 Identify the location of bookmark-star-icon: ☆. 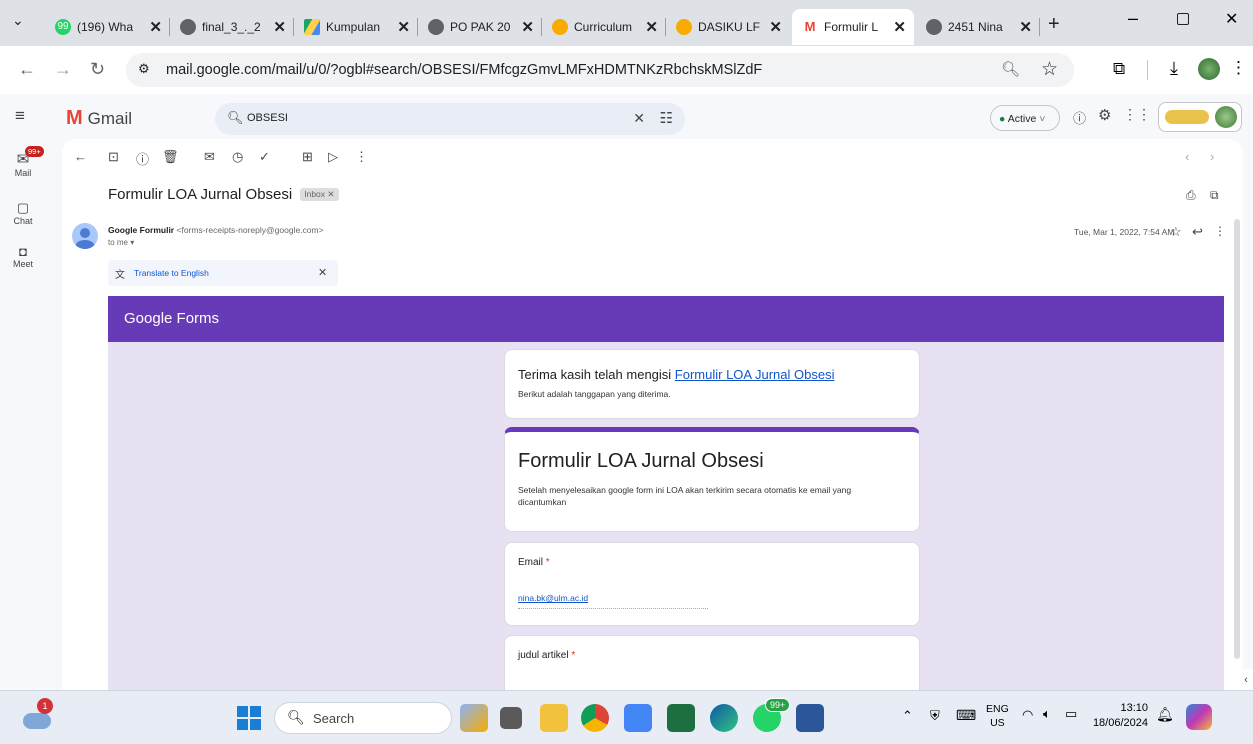
(1049, 69).